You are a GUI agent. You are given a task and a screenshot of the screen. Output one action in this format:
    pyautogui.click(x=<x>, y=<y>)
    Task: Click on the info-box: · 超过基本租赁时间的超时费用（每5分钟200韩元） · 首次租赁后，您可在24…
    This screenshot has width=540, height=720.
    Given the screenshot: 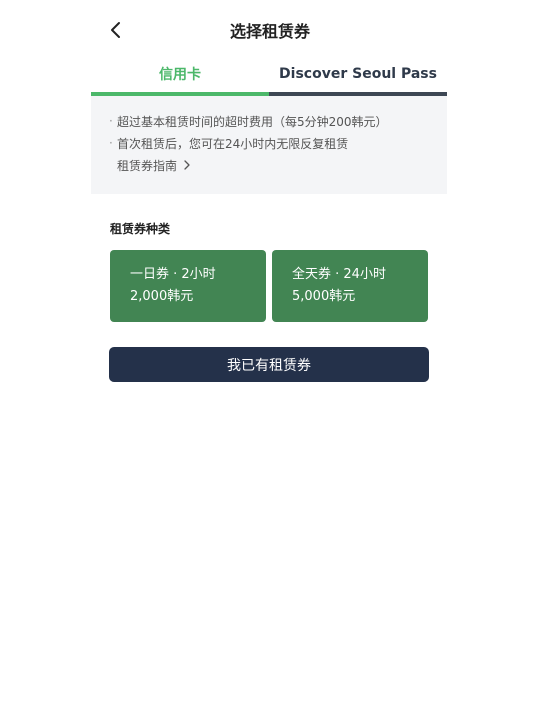 What is the action you would take?
    pyautogui.click(x=269, y=145)
    